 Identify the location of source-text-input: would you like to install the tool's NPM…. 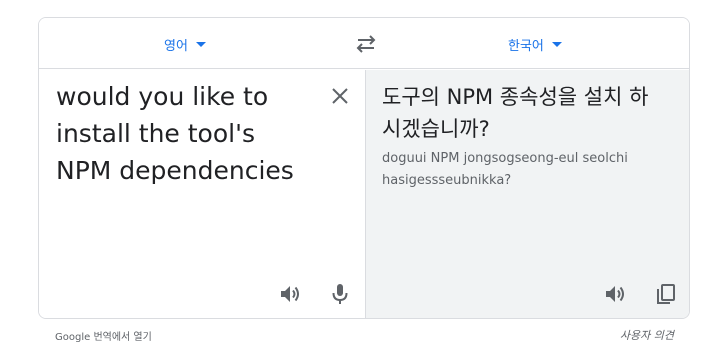
(186, 133).